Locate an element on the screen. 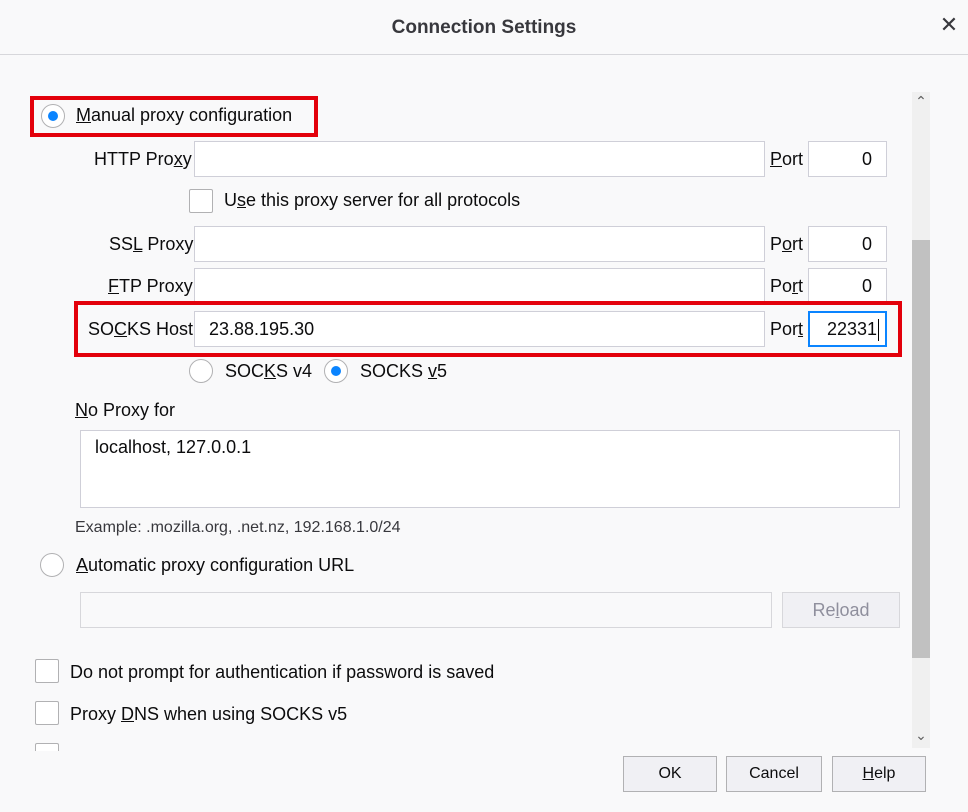 This screenshot has height=812, width=968. no-proxy-label: No Proxy for is located at coordinates (125, 410).